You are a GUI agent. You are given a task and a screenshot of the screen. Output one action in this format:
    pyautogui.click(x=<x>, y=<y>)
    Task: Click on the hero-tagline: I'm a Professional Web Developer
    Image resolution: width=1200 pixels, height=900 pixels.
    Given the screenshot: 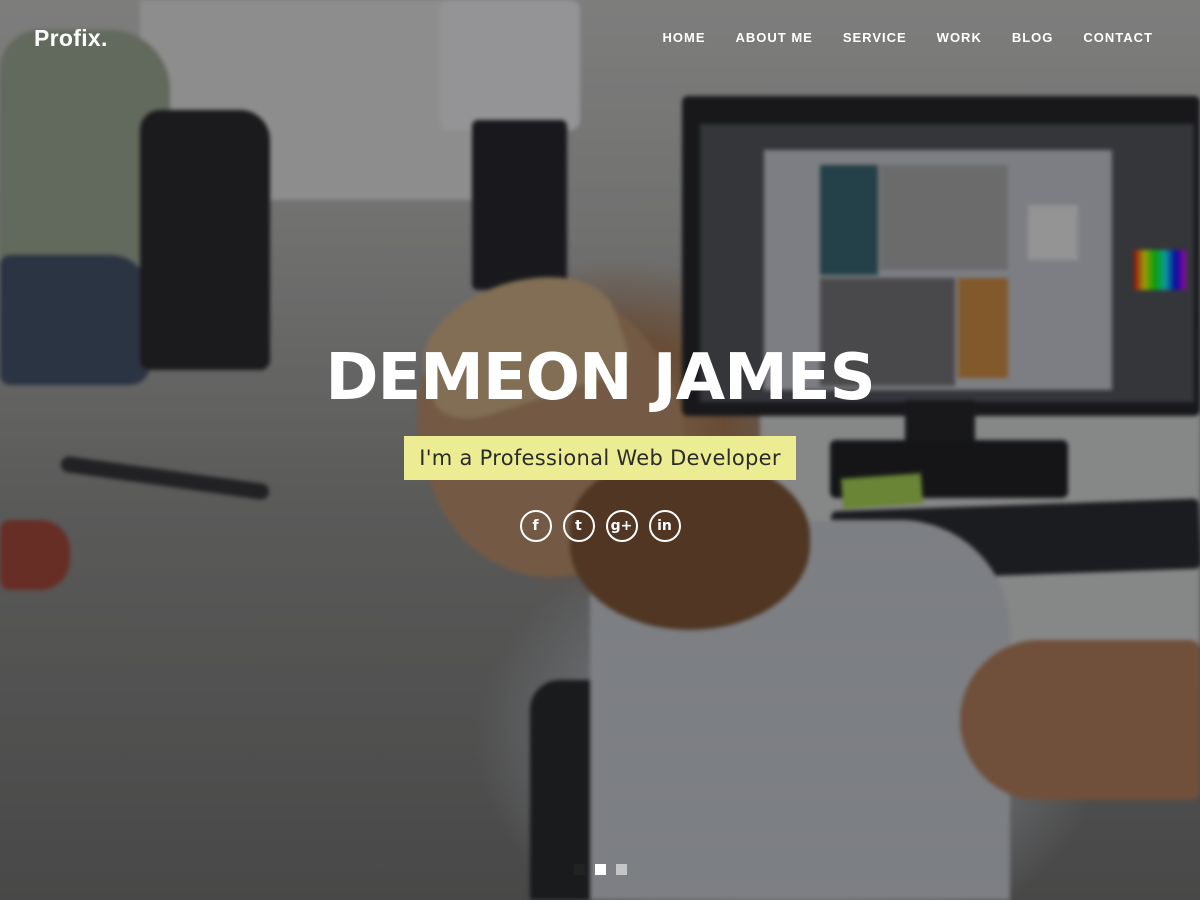 What is the action you would take?
    pyautogui.click(x=600, y=458)
    